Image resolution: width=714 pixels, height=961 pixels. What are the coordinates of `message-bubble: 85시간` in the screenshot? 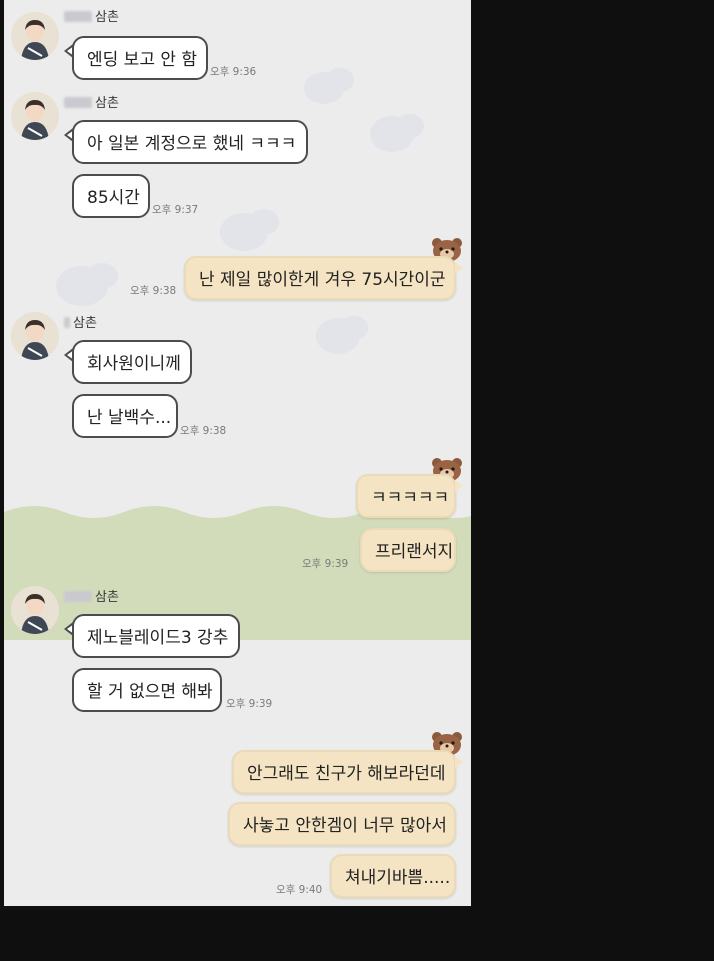 It's located at (111, 196).